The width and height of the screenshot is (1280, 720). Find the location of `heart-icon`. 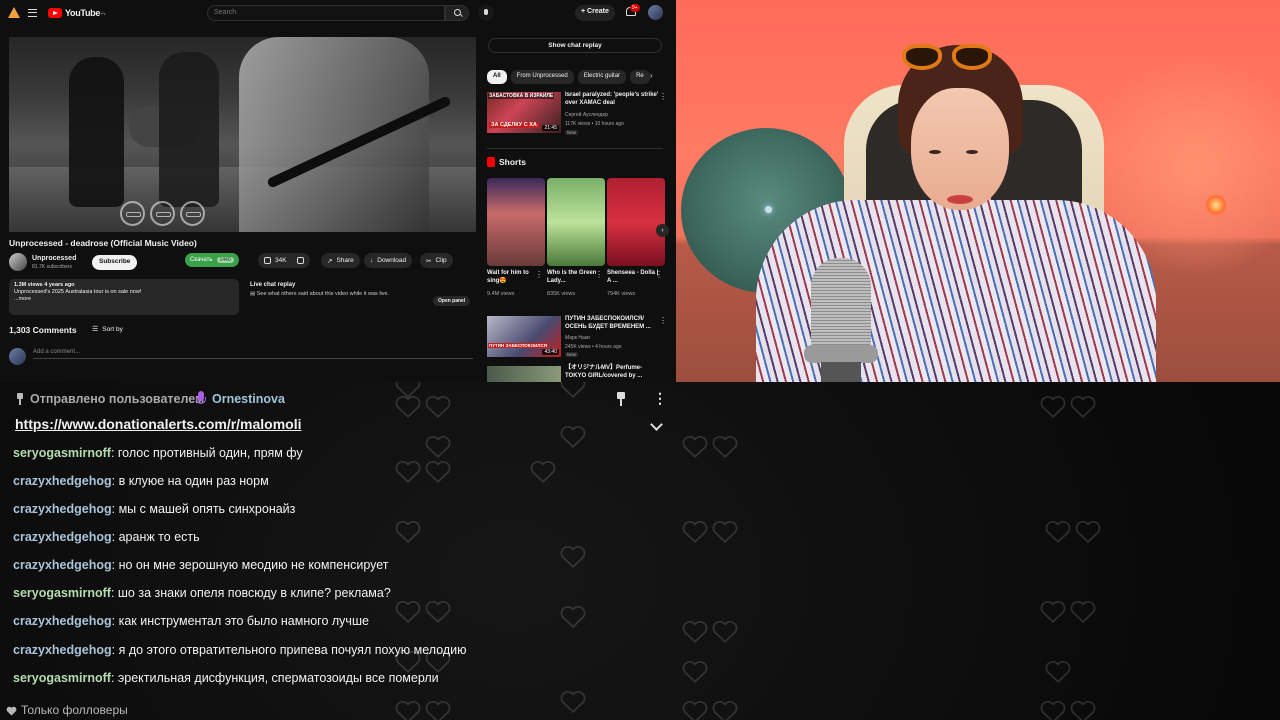

heart-icon is located at coordinates (11, 710).